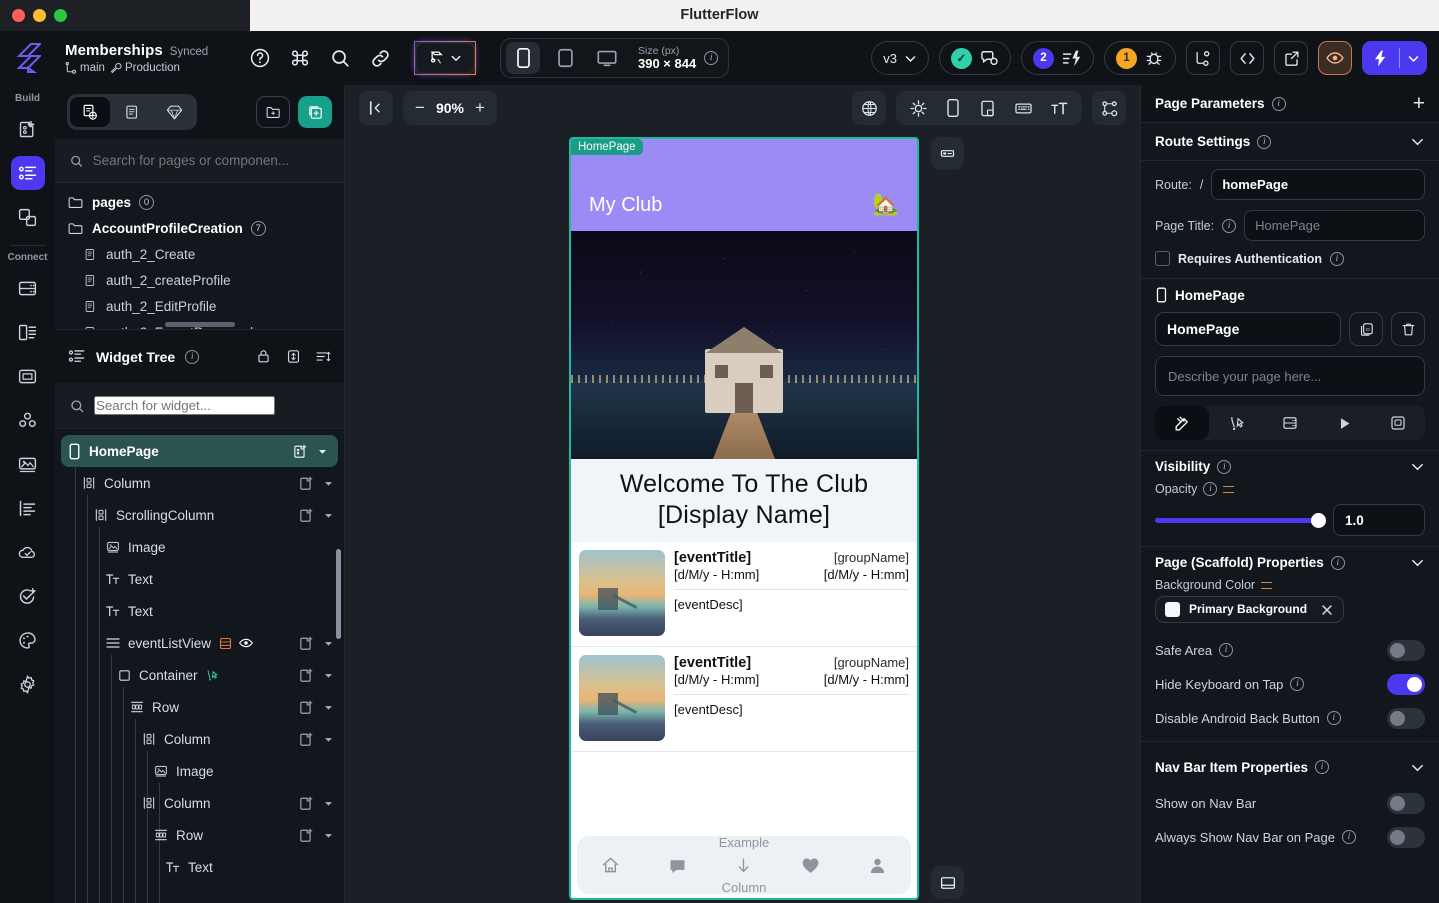 Image resolution: width=1439 pixels, height=903 pixels. Describe the element at coordinates (1379, 520) in the screenshot. I see `opacity-value-input: 1.0` at that location.